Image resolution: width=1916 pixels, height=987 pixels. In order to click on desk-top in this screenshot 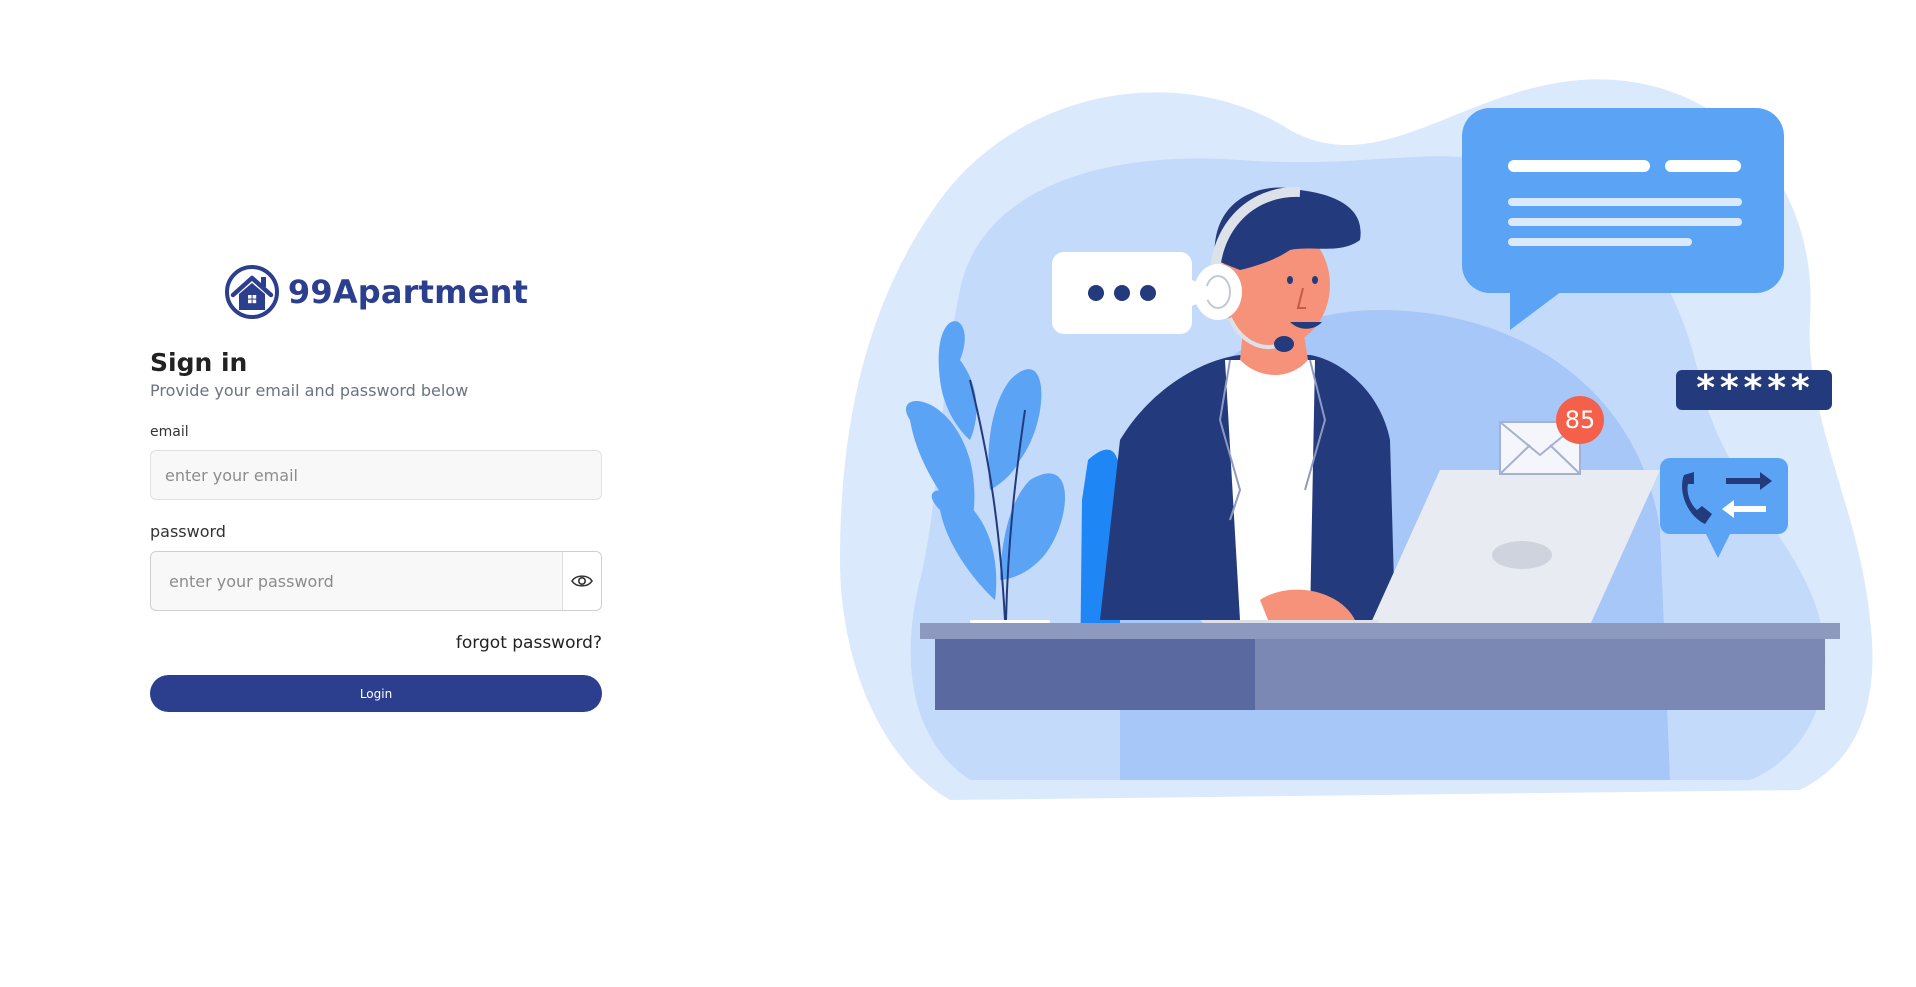, I will do `click(1380, 631)`.